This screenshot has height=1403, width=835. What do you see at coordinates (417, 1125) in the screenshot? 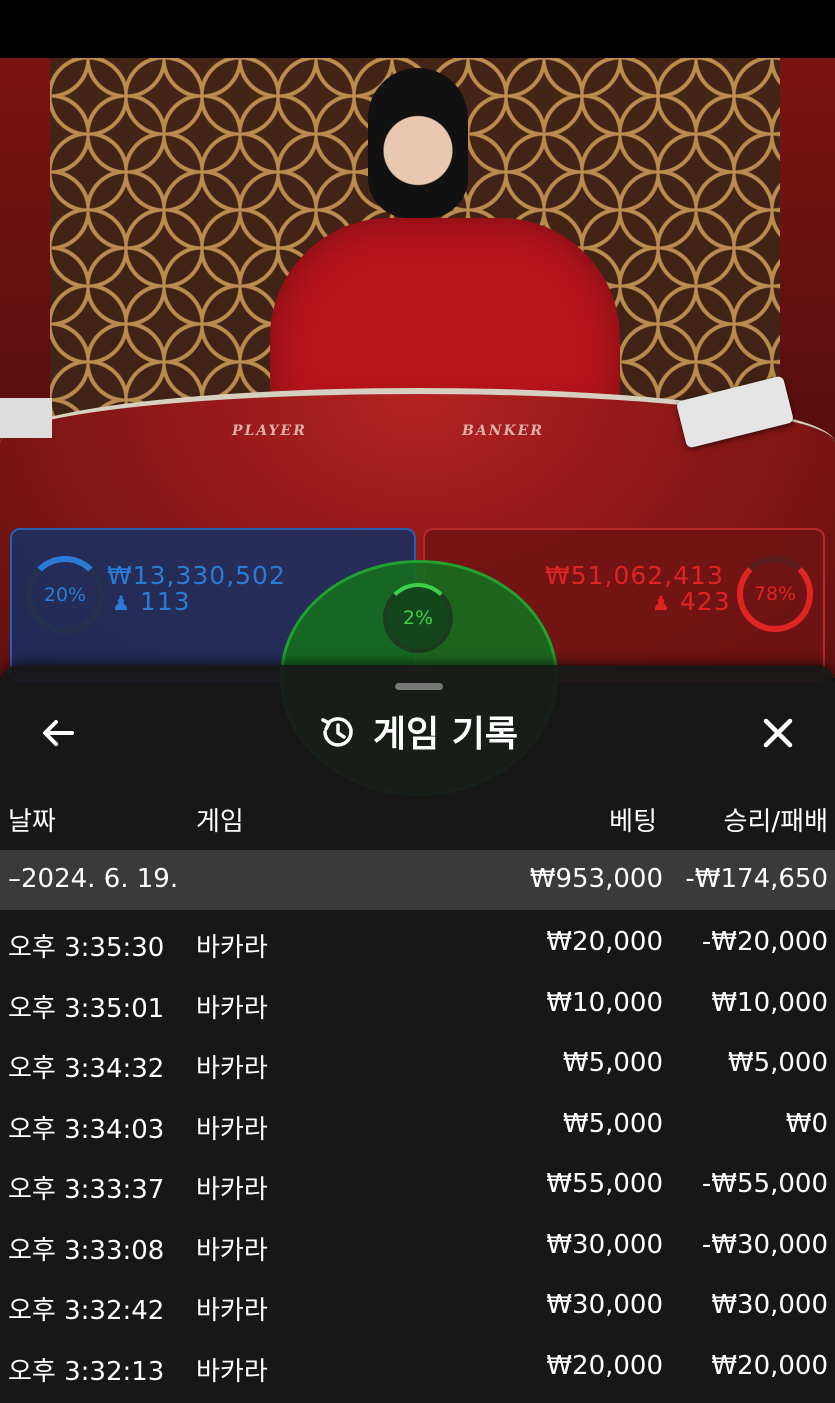
I see `history-row: 오후 3:34:03 바카라 ₩5,000 ₩0` at bounding box center [417, 1125].